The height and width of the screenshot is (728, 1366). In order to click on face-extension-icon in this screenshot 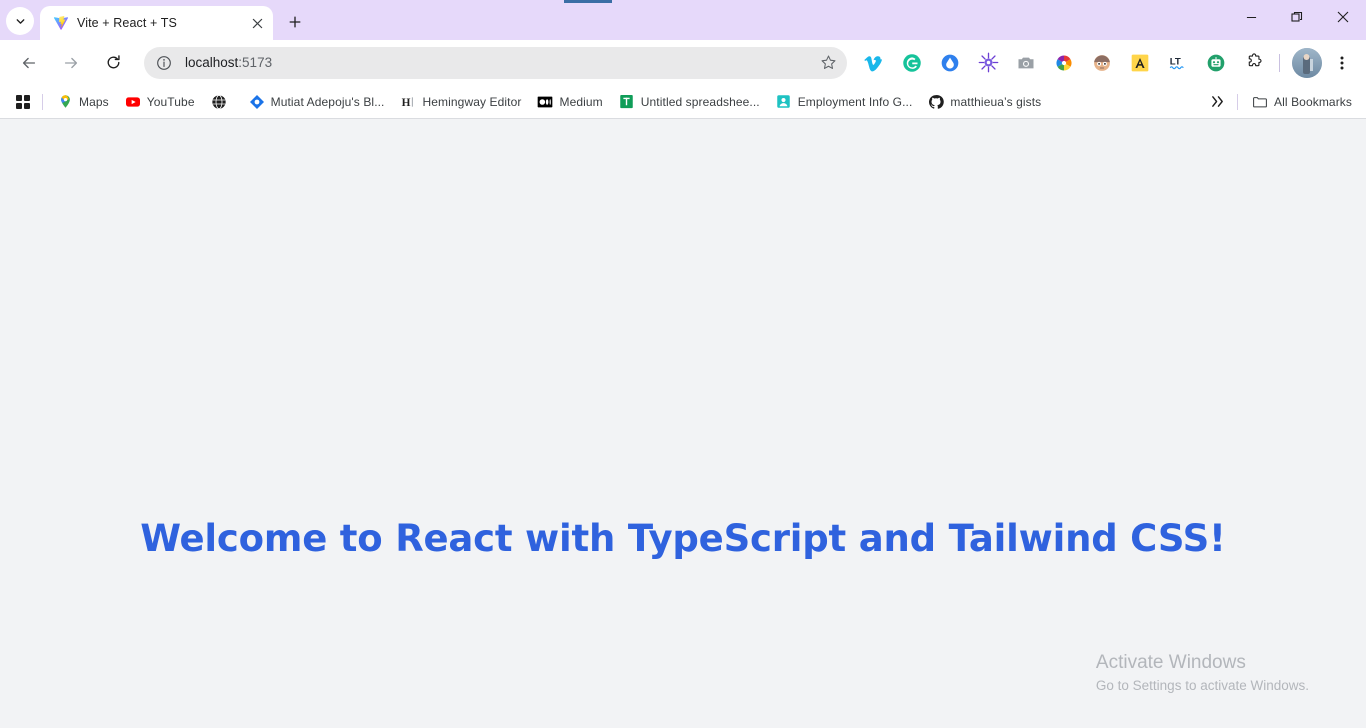, I will do `click(1102, 63)`.